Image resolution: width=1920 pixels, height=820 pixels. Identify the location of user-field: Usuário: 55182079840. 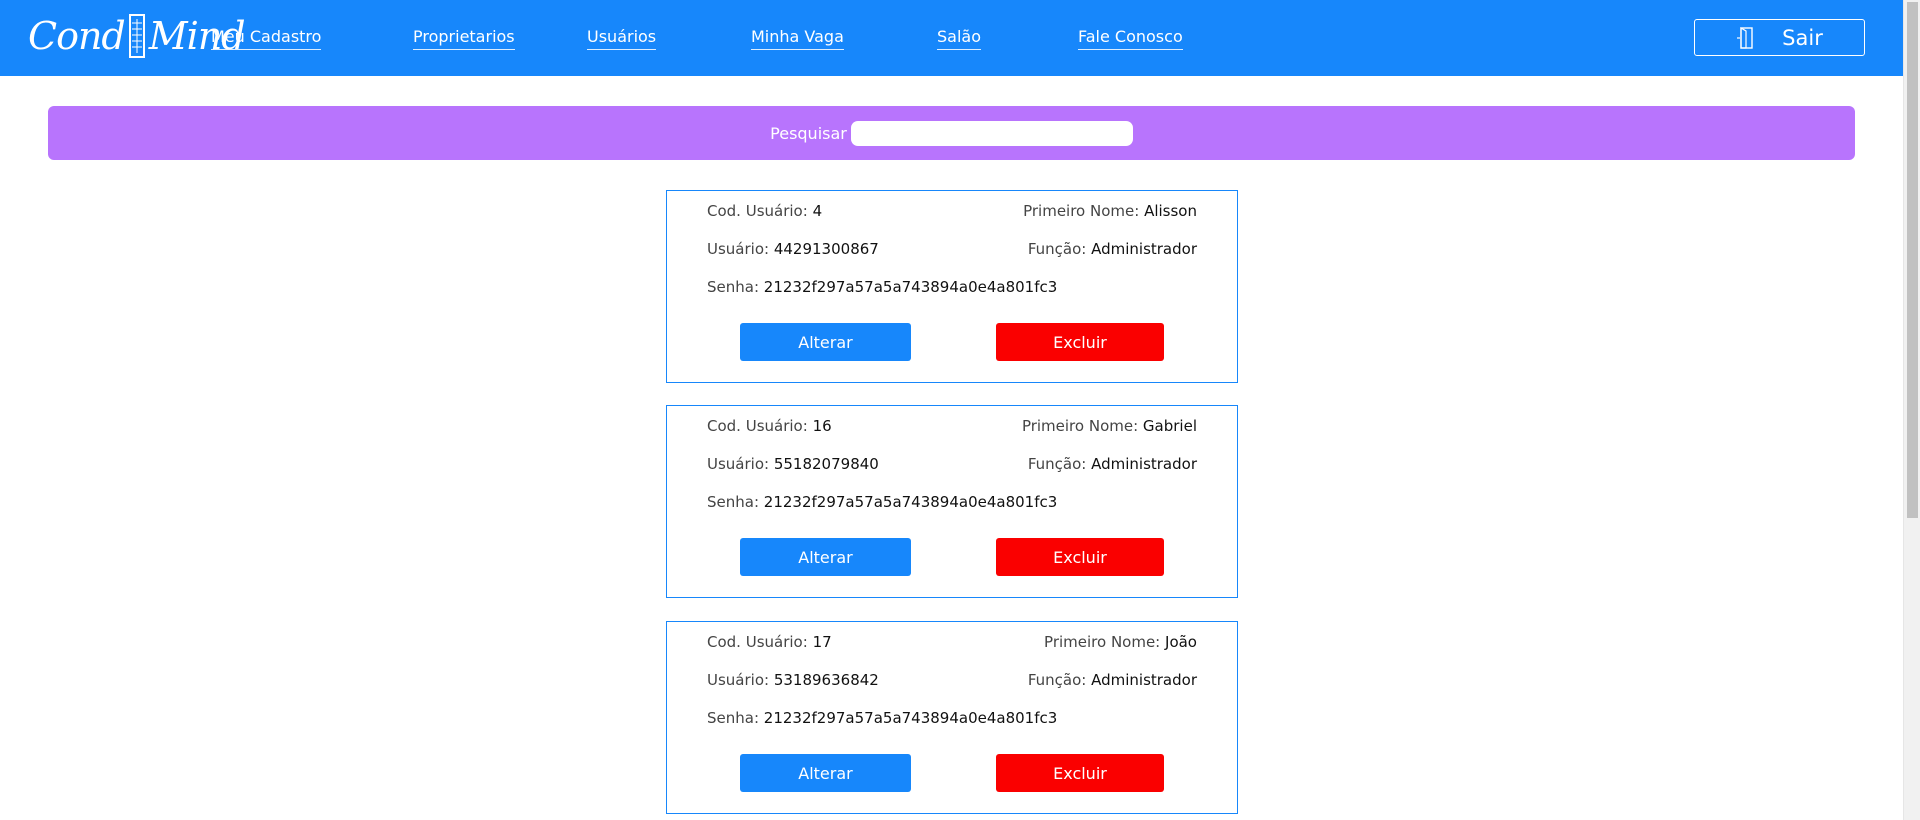
(793, 464).